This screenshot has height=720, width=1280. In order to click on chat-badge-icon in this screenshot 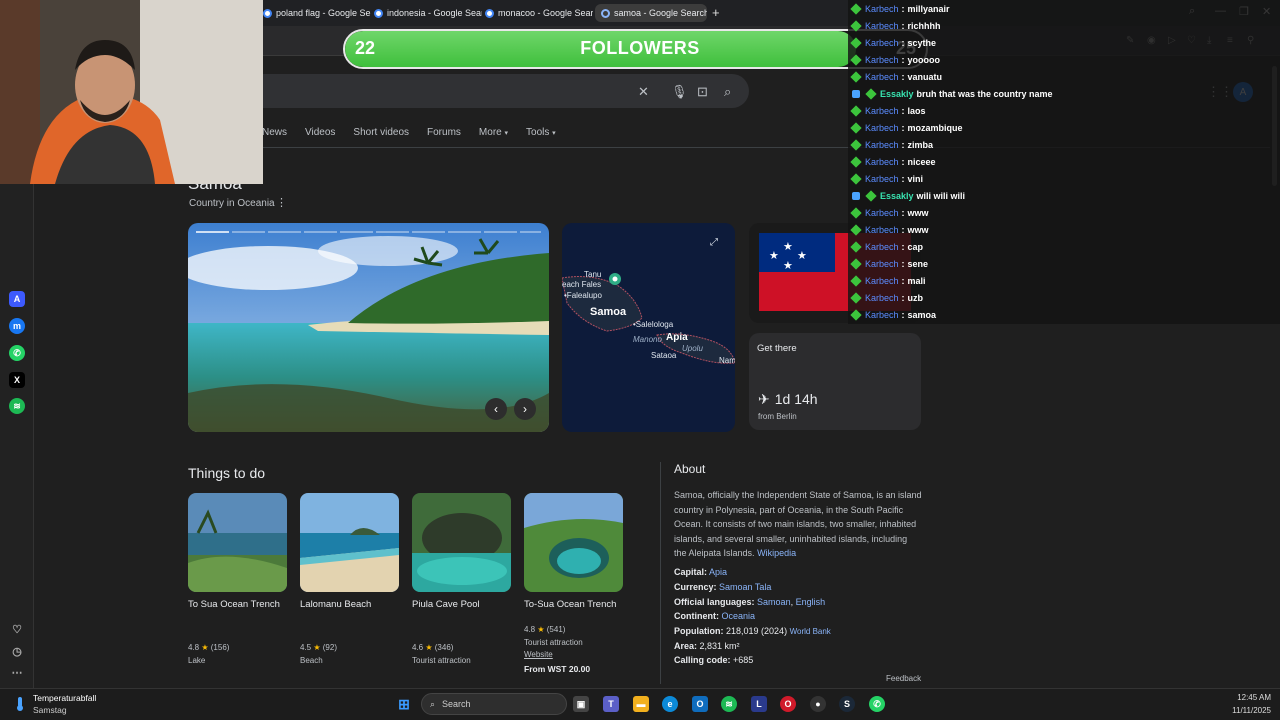, I will do `click(856, 93)`.